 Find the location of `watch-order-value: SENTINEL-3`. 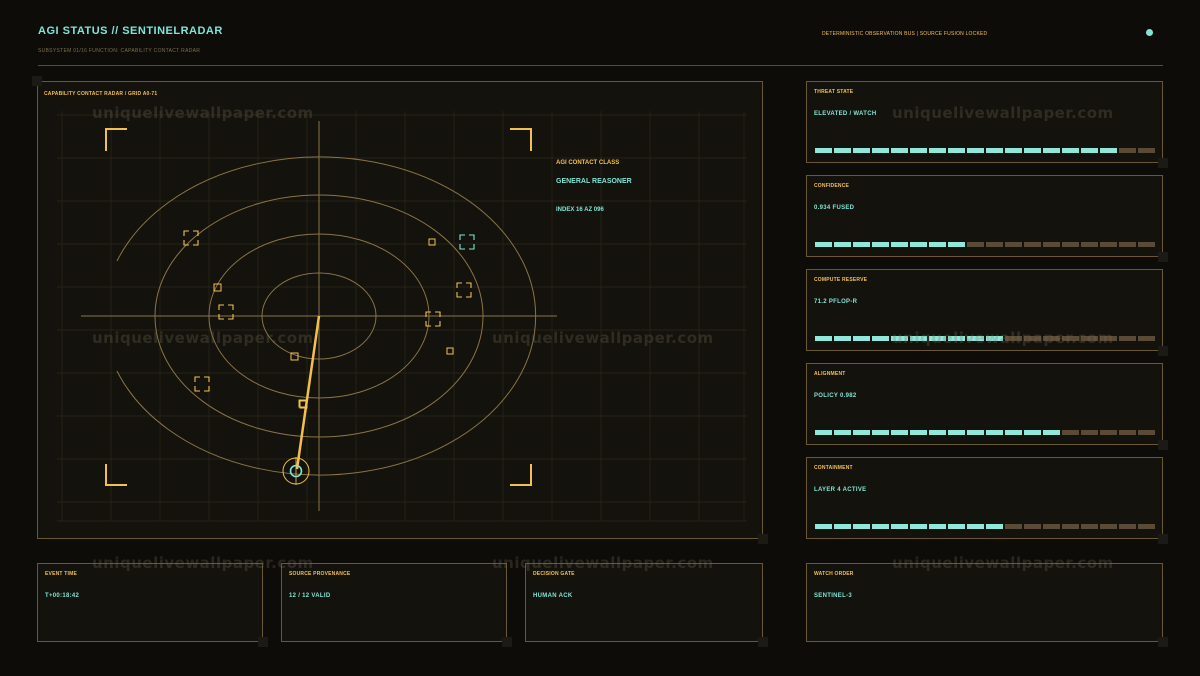

watch-order-value: SENTINEL-3 is located at coordinates (833, 596).